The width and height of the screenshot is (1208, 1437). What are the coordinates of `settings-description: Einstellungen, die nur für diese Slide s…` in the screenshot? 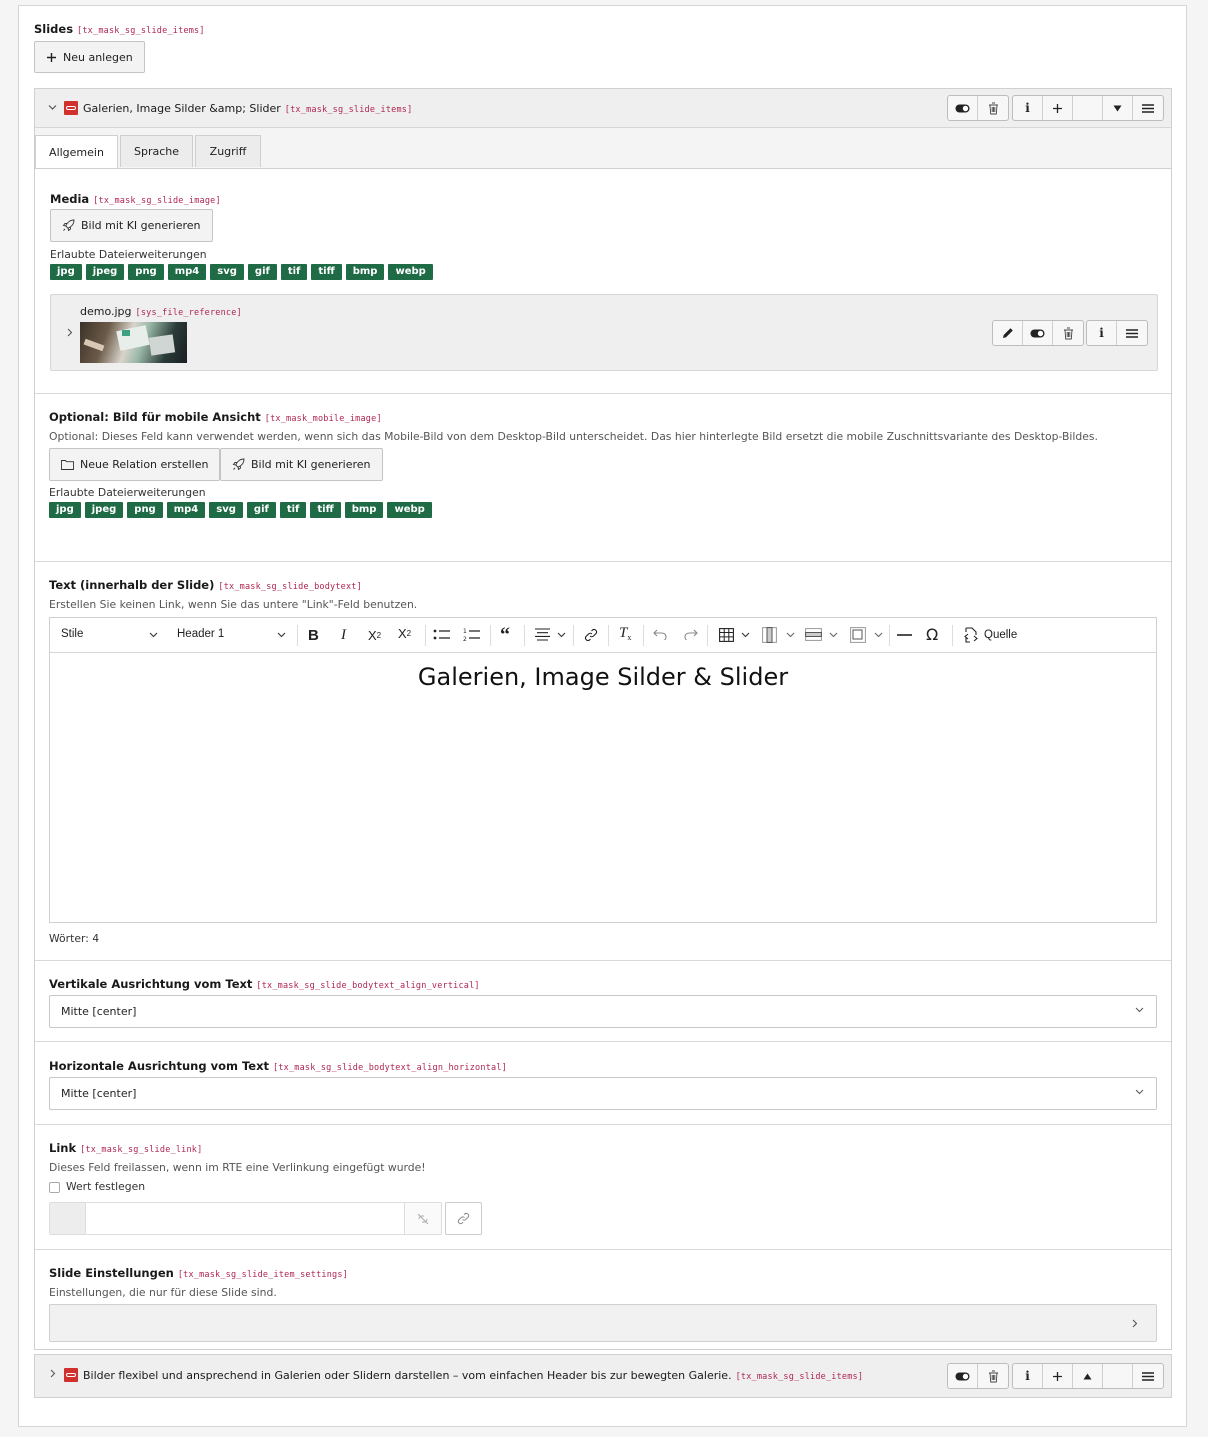 It's located at (163, 1292).